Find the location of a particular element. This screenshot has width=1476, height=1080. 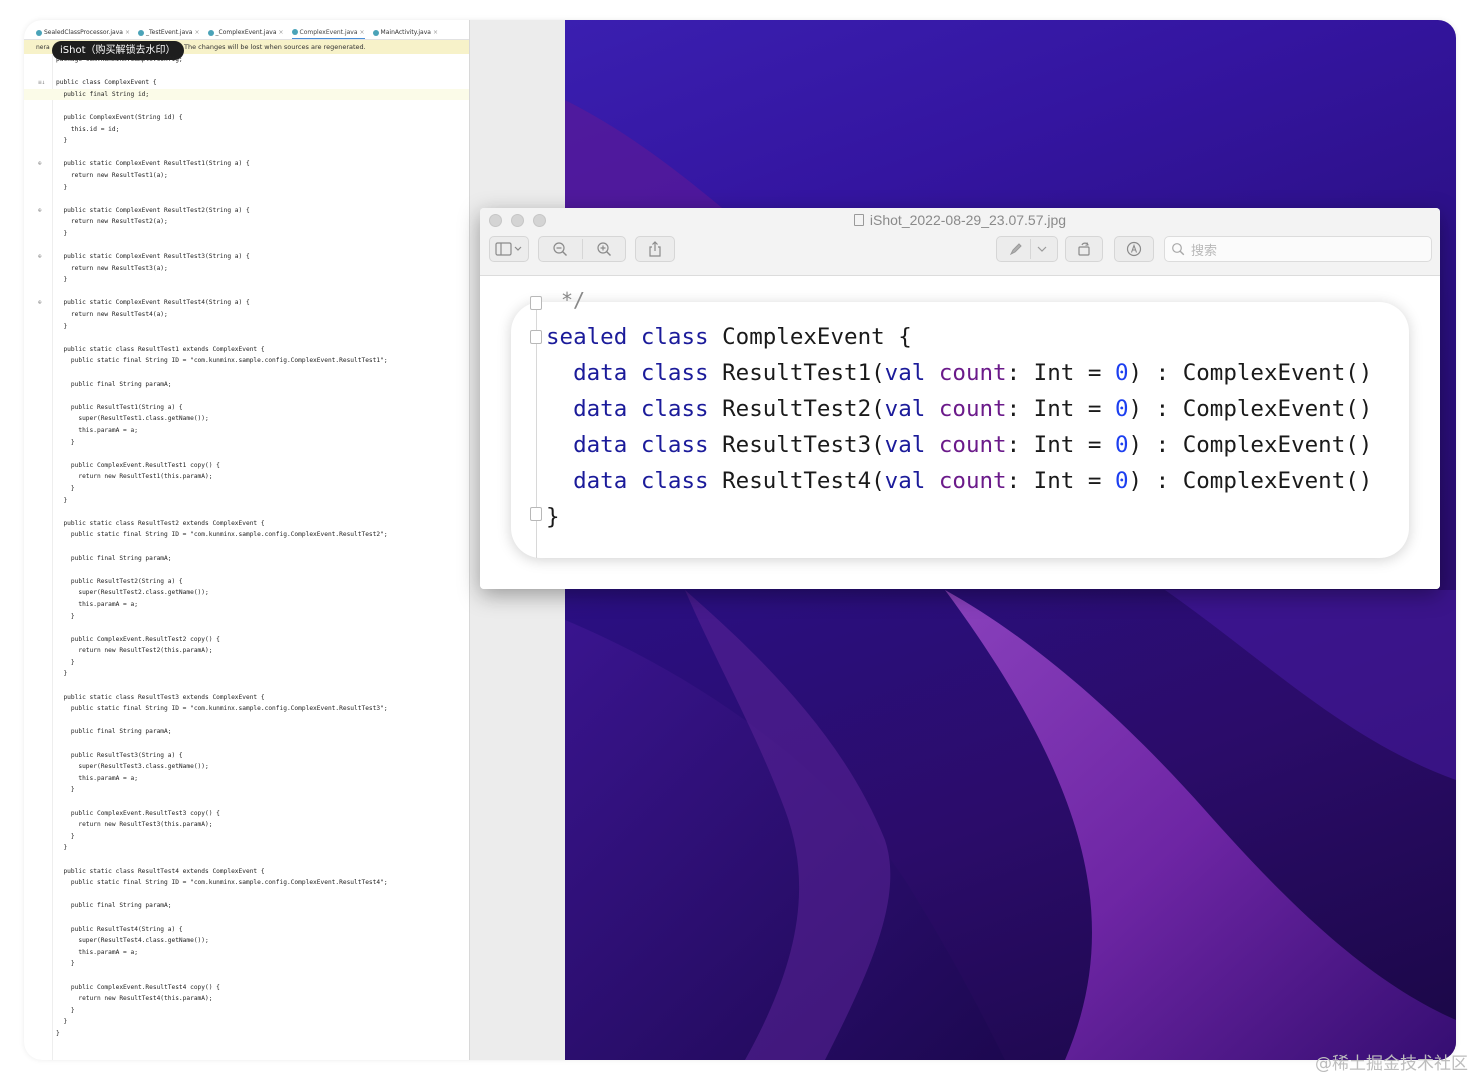

editor-tab: _TestEvent.java × is located at coordinates (169, 32).